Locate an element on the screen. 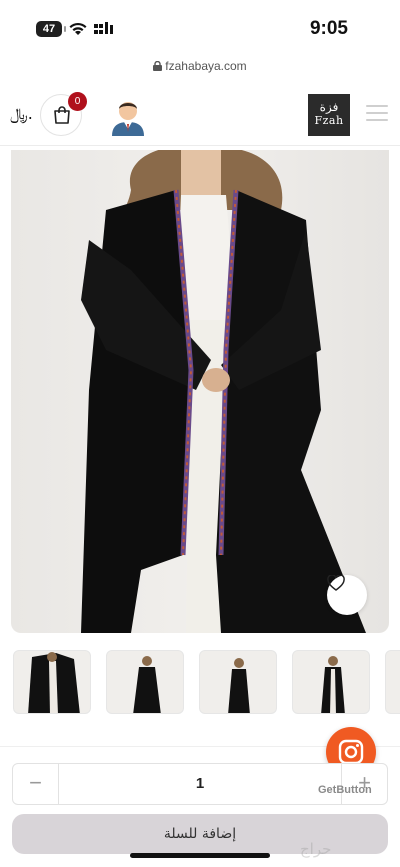 The image size is (400, 867). site-header: ﷼. 0 فزة Fzah is located at coordinates (200, 117).